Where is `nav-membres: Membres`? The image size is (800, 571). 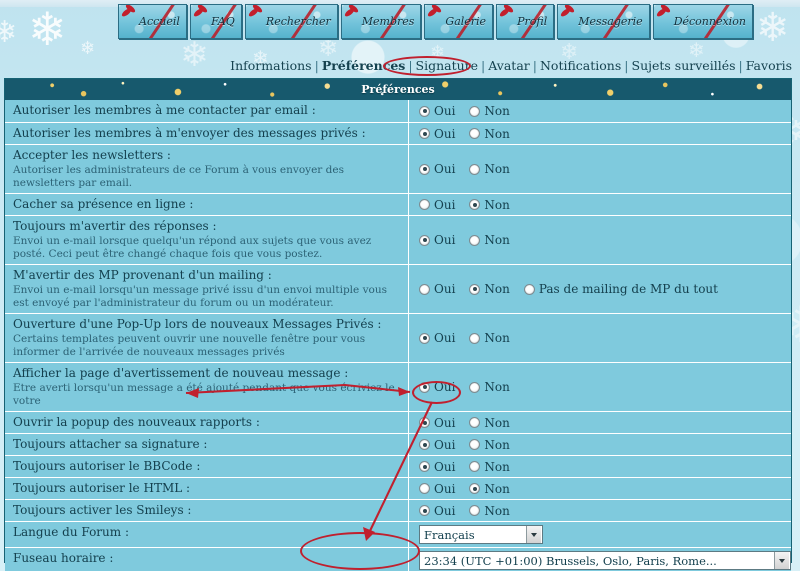 nav-membres: Membres is located at coordinates (381, 21).